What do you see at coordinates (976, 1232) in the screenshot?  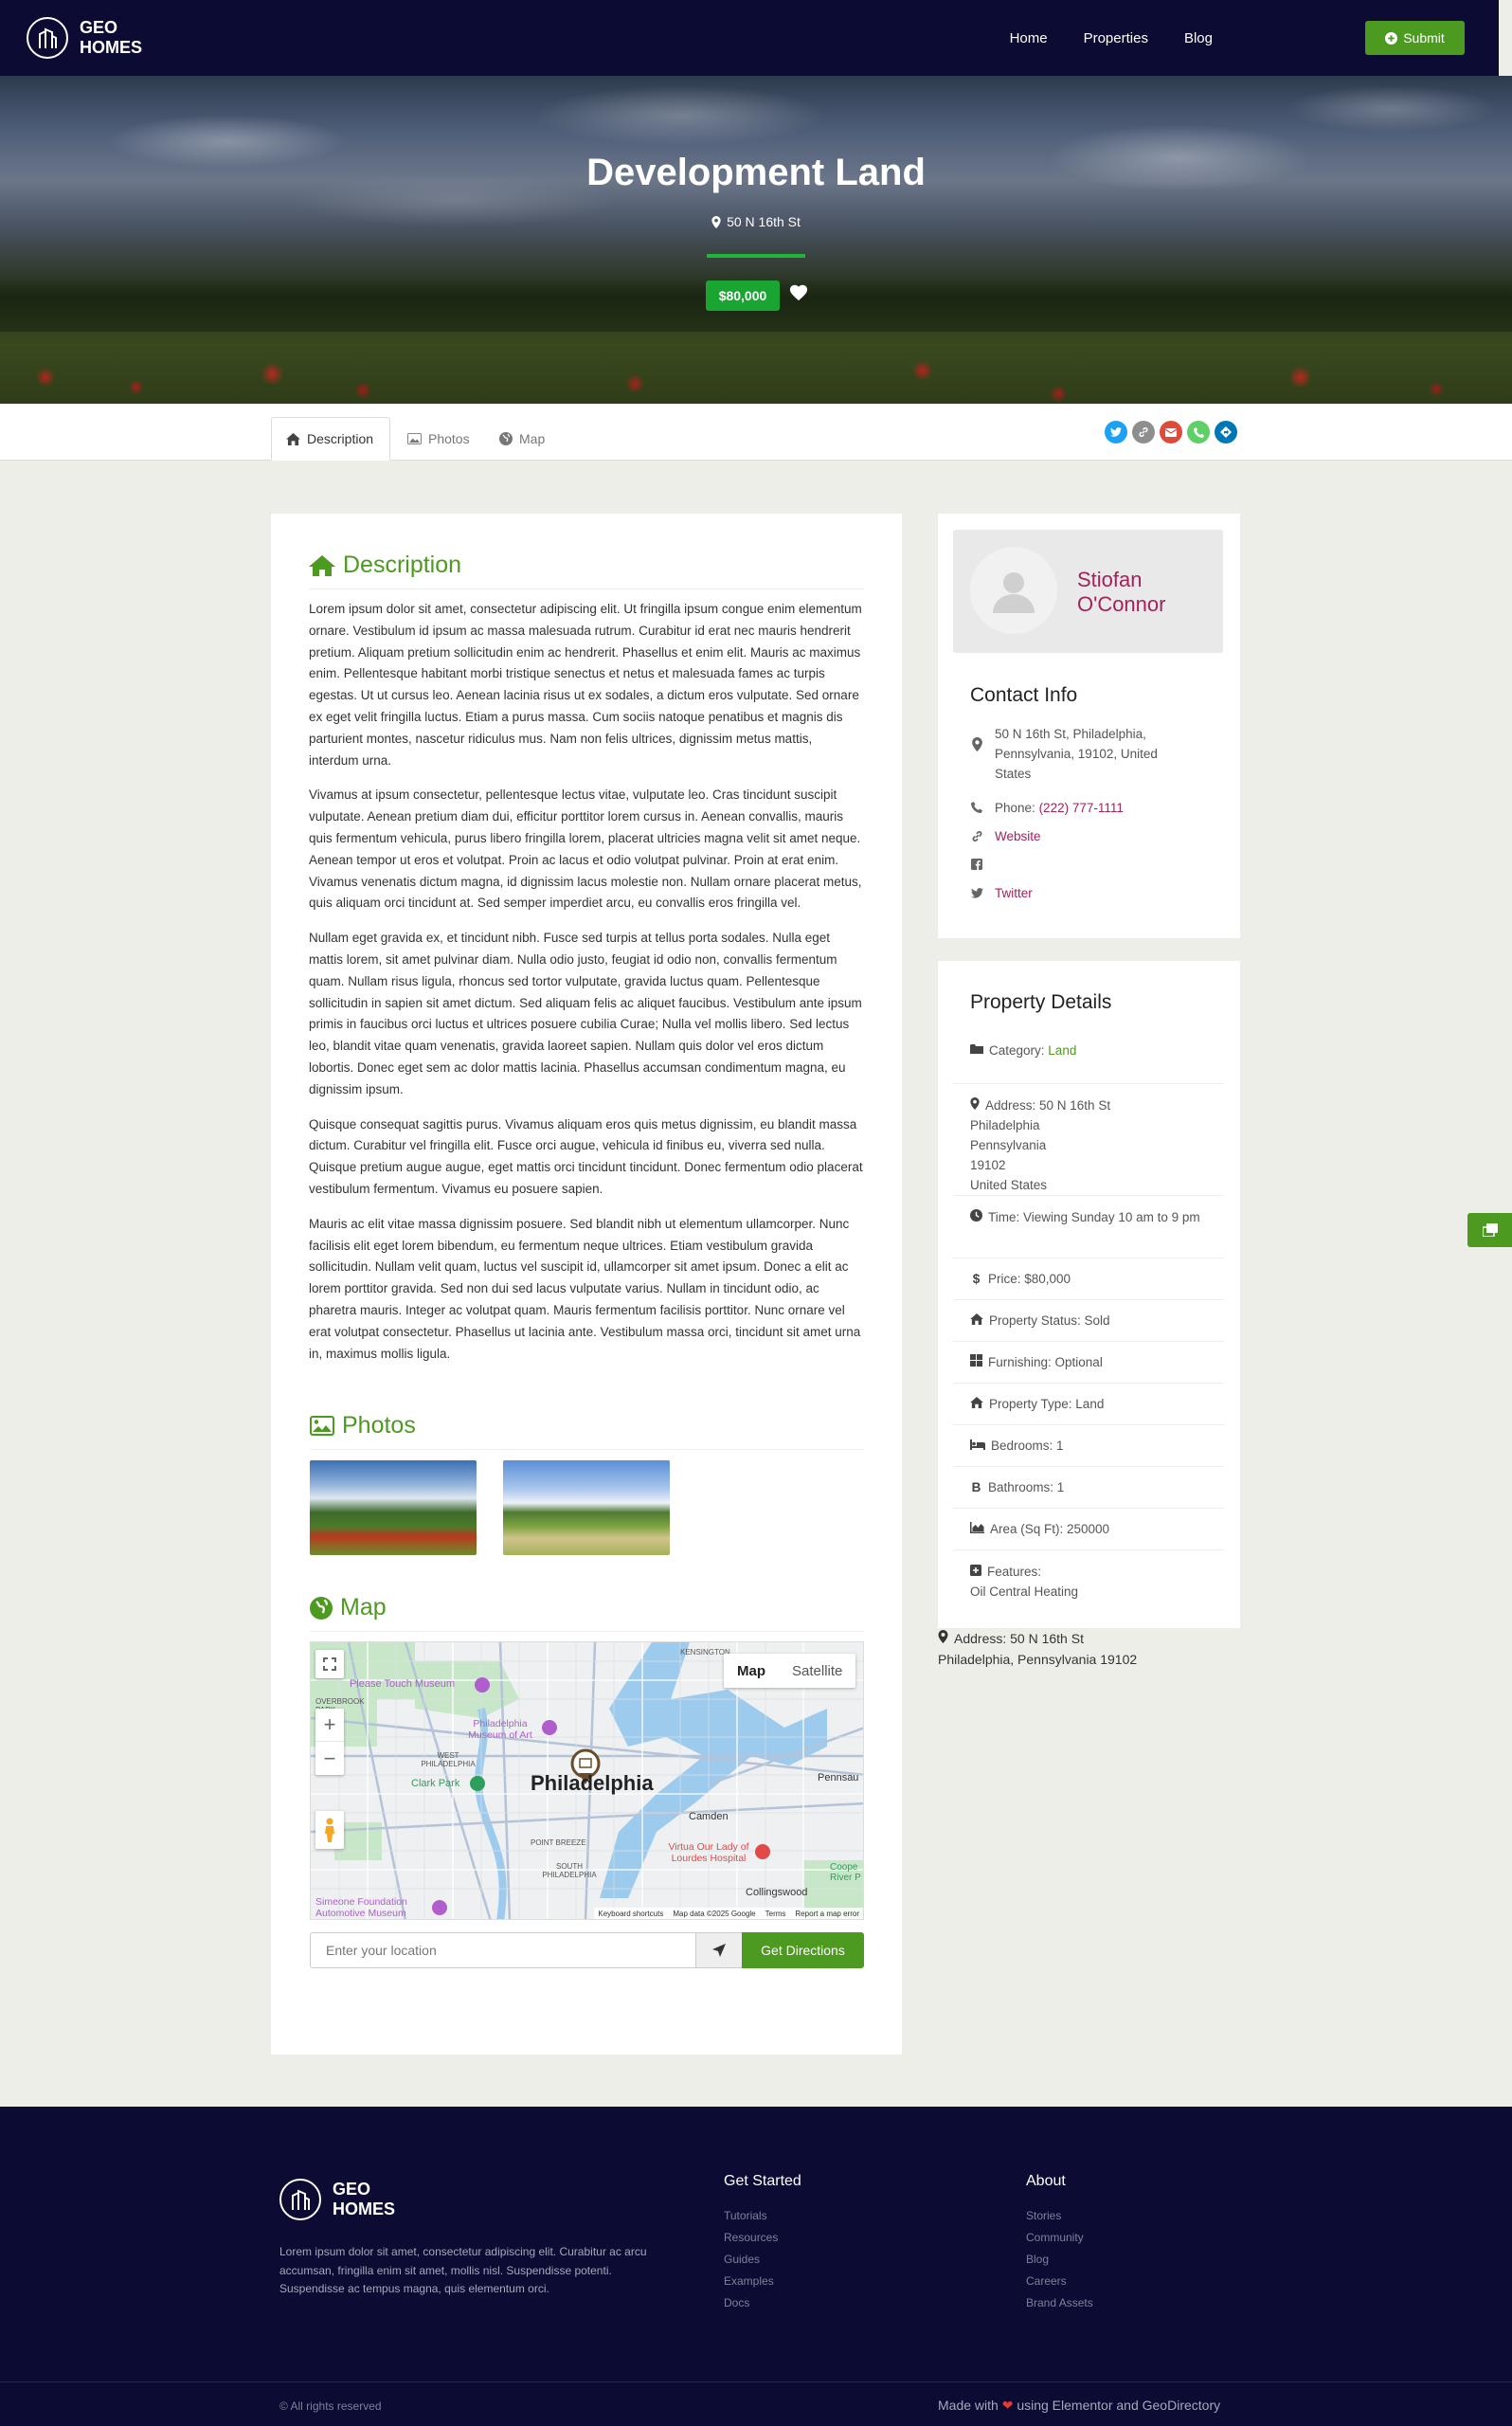 I see `clock-icon` at bounding box center [976, 1232].